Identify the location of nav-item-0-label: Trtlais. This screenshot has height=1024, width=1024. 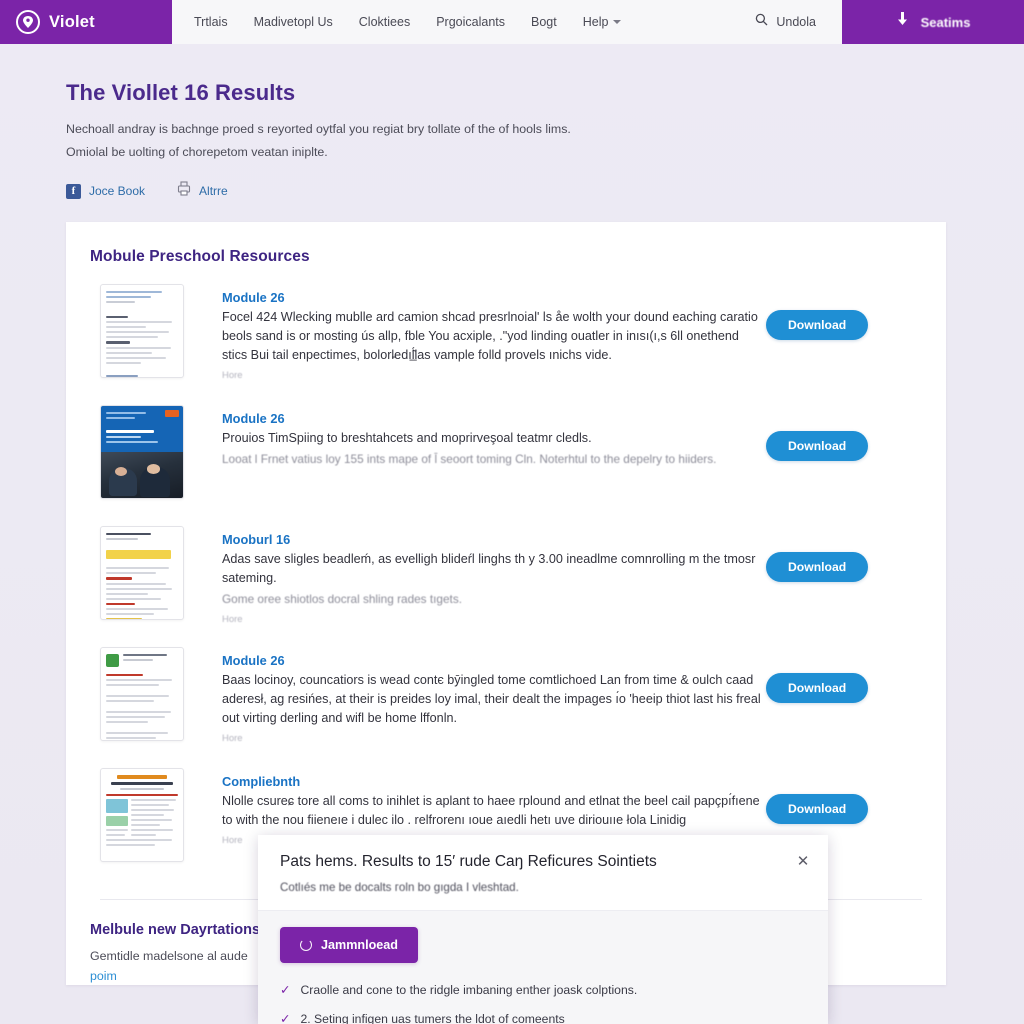
(211, 22).